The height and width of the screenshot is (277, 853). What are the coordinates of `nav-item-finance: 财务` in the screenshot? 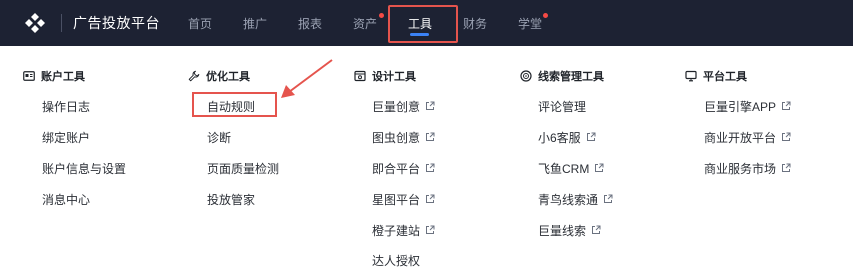 It's located at (475, 23).